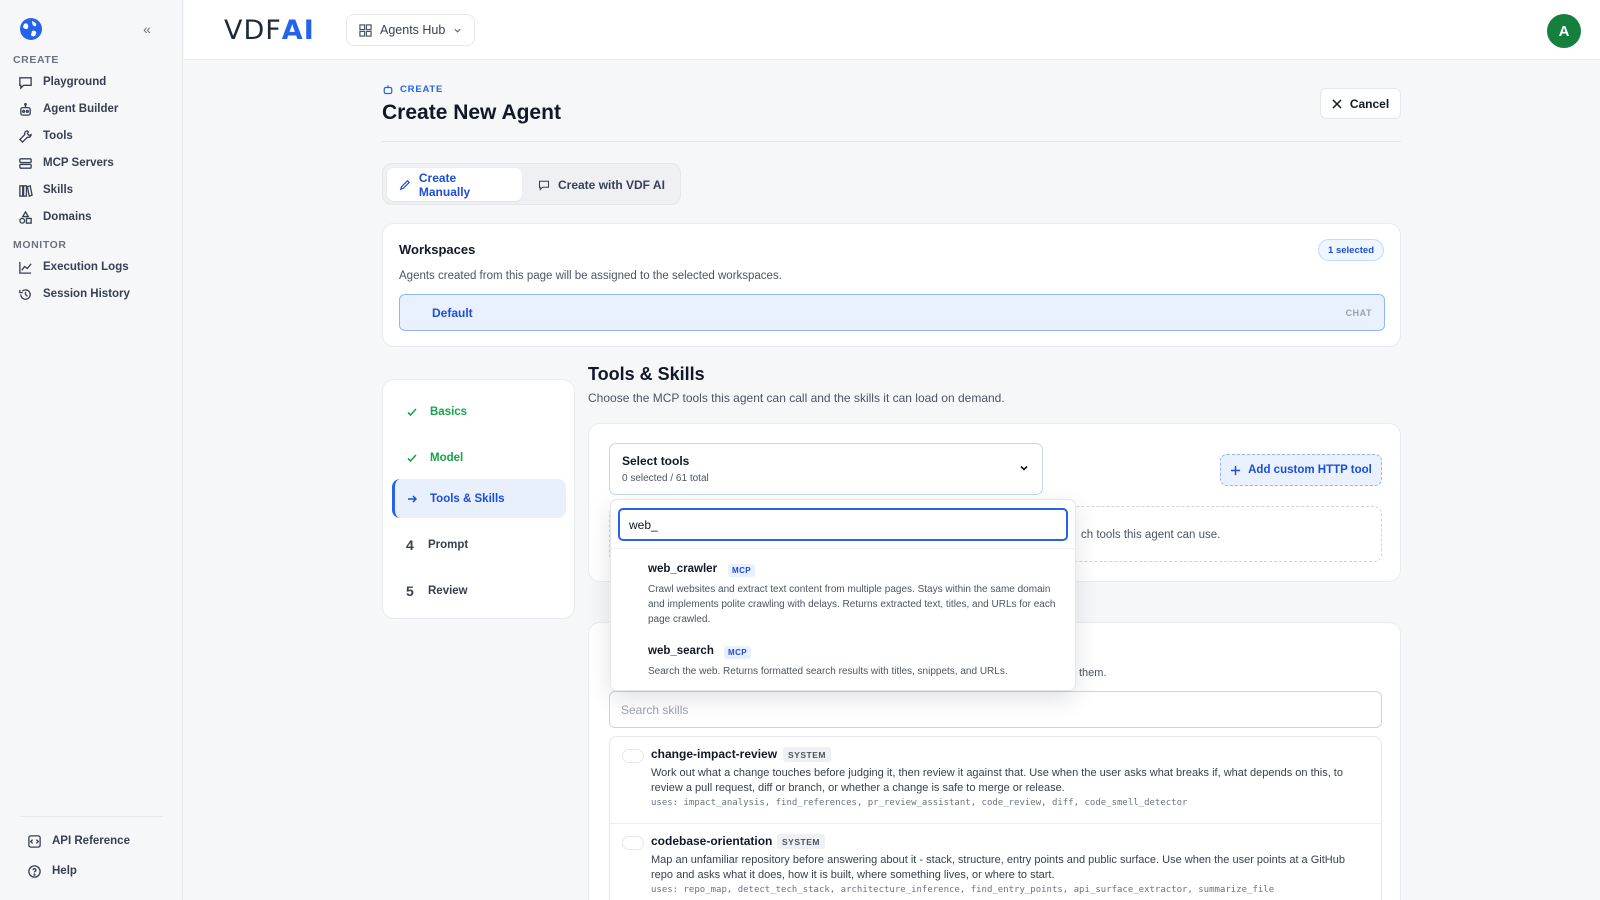 Image resolution: width=1600 pixels, height=900 pixels. Describe the element at coordinates (25, 217) in the screenshot. I see `shapes-icon` at that location.